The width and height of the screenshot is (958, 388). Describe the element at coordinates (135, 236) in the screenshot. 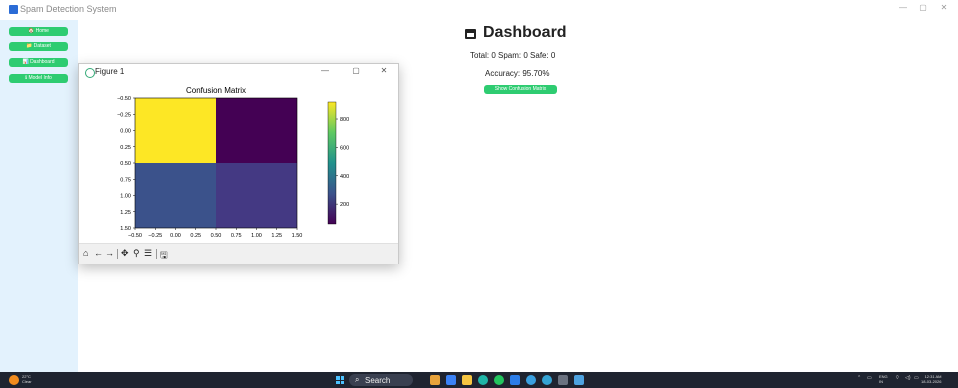

I see `x-tick-label: −0.50` at that location.